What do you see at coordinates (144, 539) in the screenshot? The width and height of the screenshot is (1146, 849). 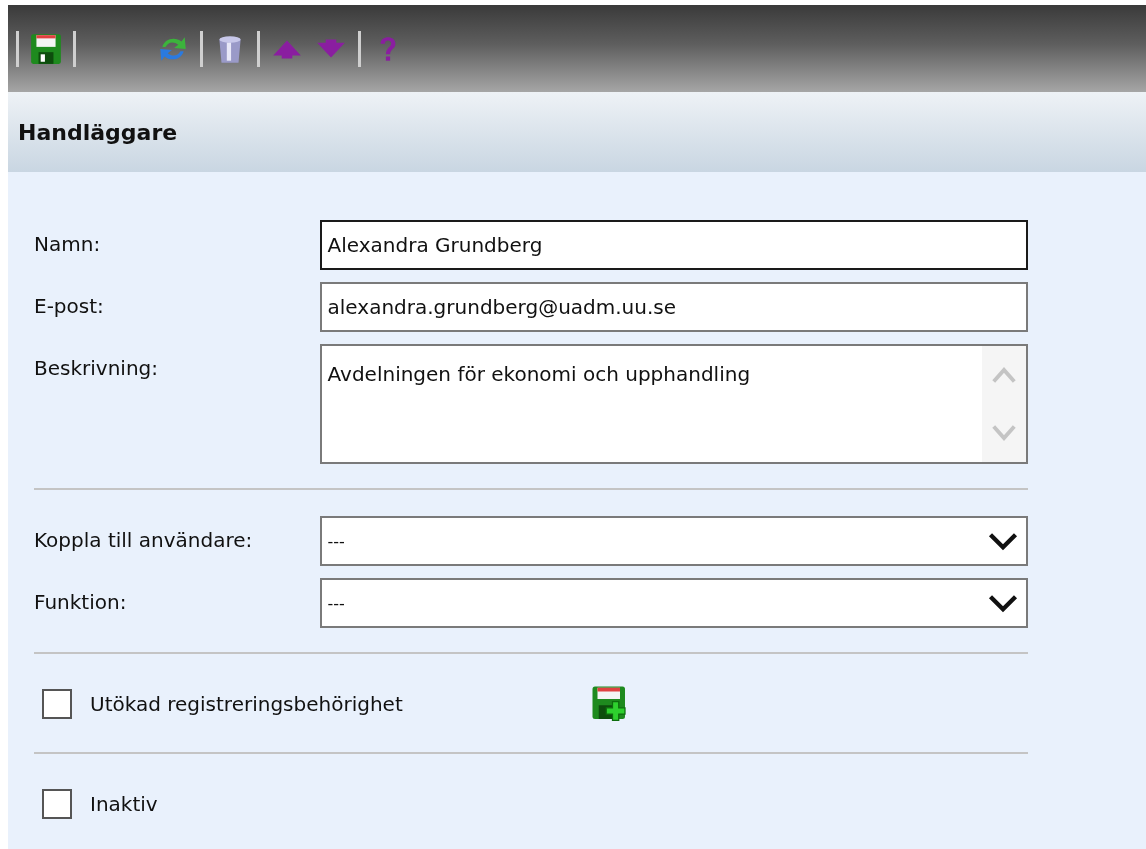 I see `field-label: Koppla till användare:` at bounding box center [144, 539].